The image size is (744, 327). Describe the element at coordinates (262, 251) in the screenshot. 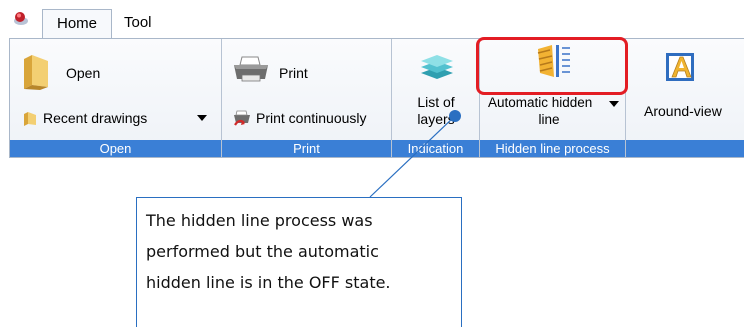

I see `callout-line-2: performed but the automatic` at that location.